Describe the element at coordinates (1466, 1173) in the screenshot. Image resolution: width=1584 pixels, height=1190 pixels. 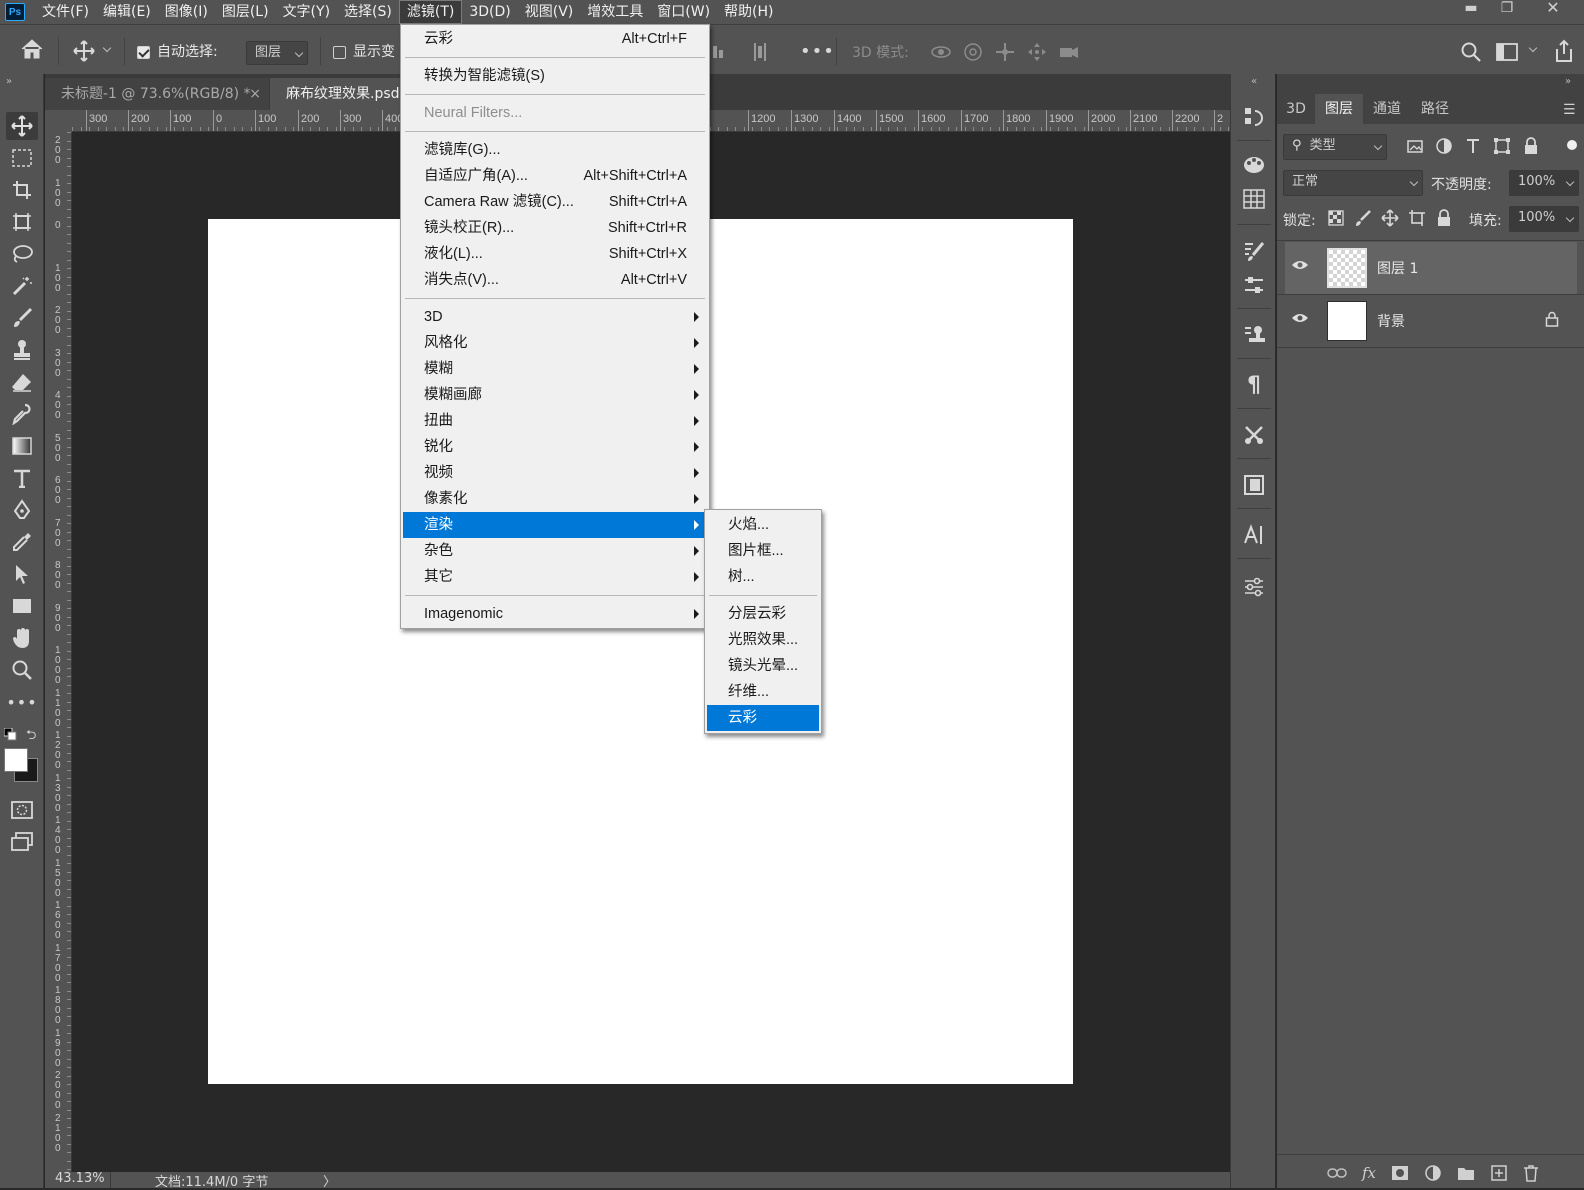
I see `new-group-icon` at that location.